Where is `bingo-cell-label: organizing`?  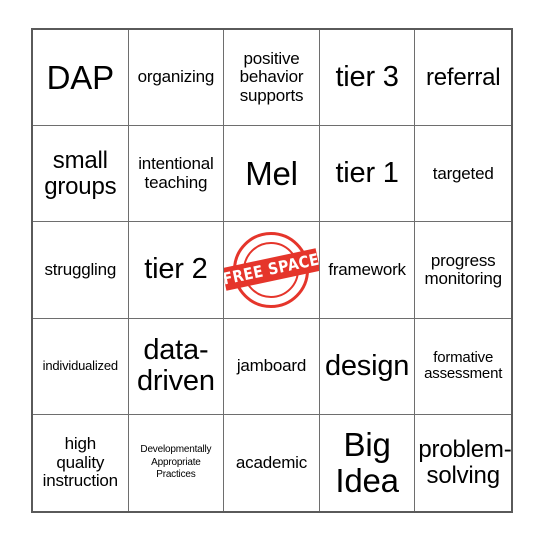 bingo-cell-label: organizing is located at coordinates (176, 77).